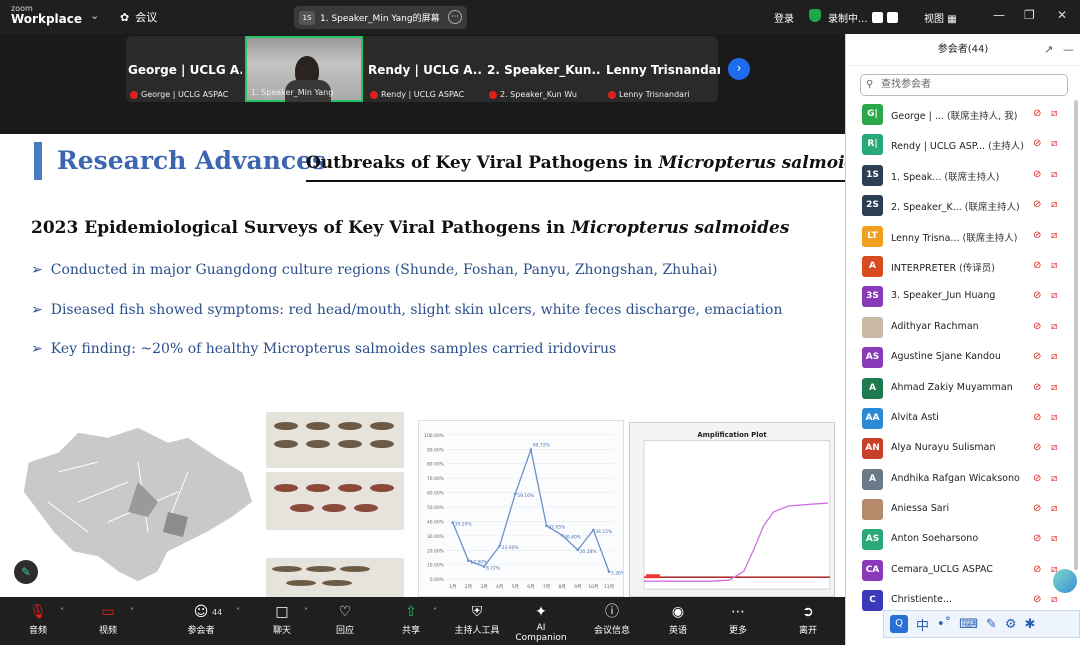 The height and width of the screenshot is (645, 1080). Describe the element at coordinates (959, 358) in the screenshot. I see `participant-row: AS Agustine Sjane Kandou ⊘ ⧄` at that location.